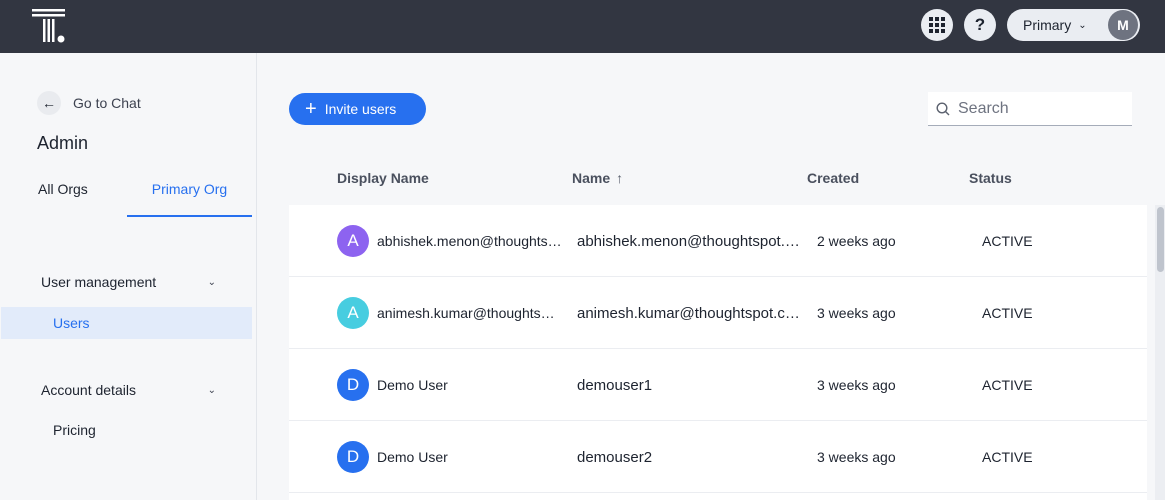  Describe the element at coordinates (718, 385) in the screenshot. I see `table-row: D Demo User demouser1 3 weeks ago ACTIVE` at that location.